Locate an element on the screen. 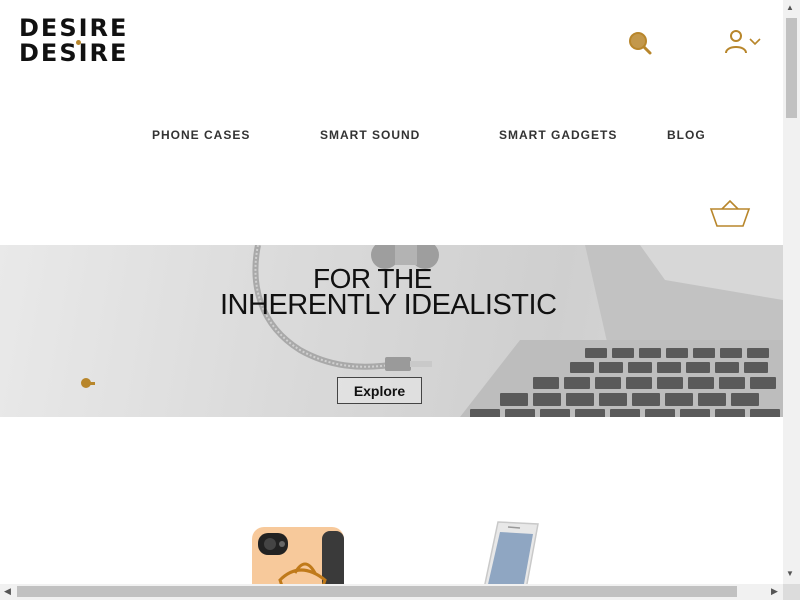  product-image-phone-case is located at coordinates (298, 554).